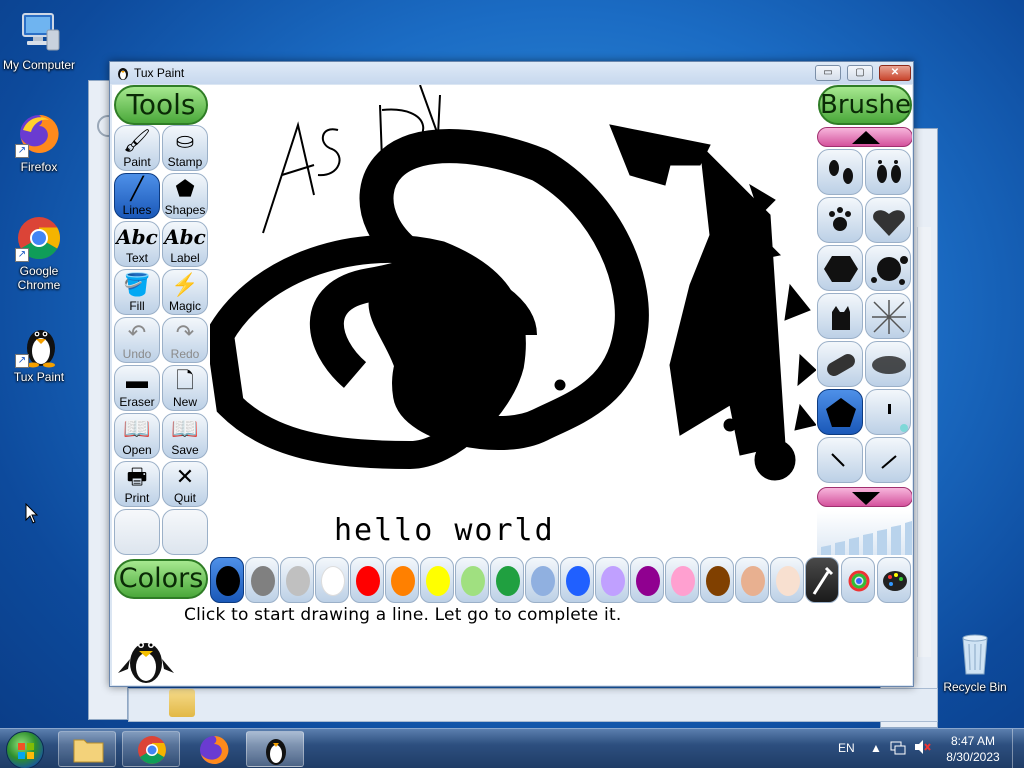 The height and width of the screenshot is (768, 1024). What do you see at coordinates (888, 364) in the screenshot?
I see `brush-blur-ellipse-button` at bounding box center [888, 364].